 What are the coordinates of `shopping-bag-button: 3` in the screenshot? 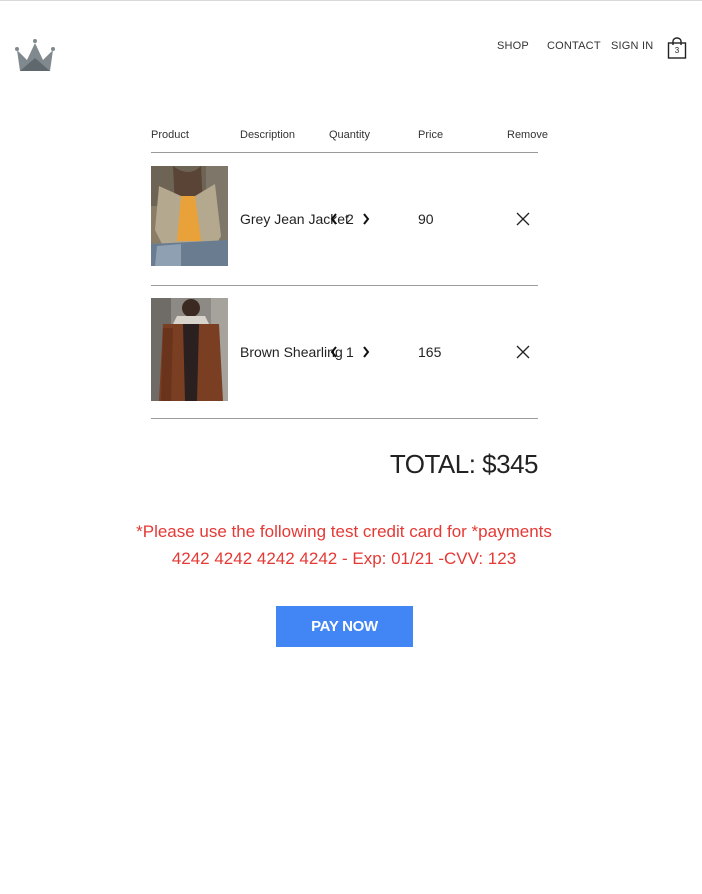 It's located at (677, 48).